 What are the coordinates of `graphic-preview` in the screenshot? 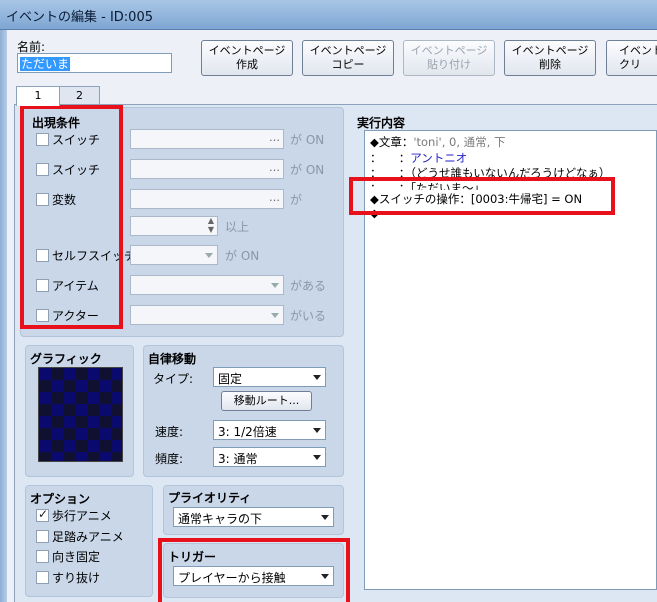 It's located at (80, 414).